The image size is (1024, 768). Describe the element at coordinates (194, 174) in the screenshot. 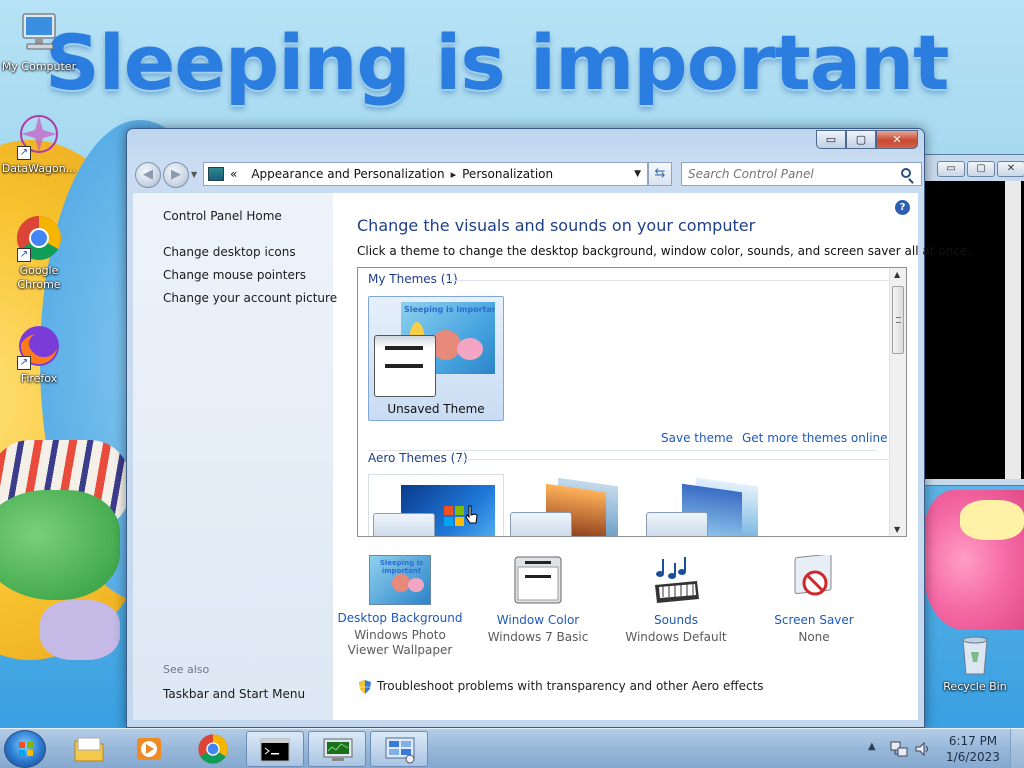

I see `recent-pages-dropdown: ▼` at that location.